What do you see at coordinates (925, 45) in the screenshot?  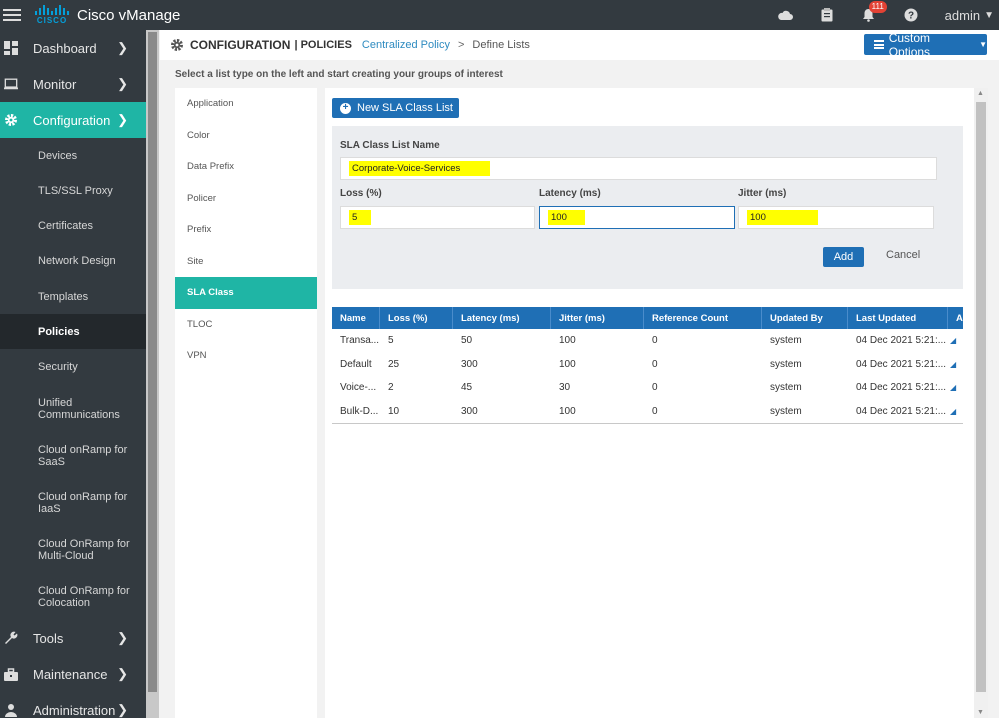 I see `custom-options-button: Custom Options ▼` at bounding box center [925, 45].